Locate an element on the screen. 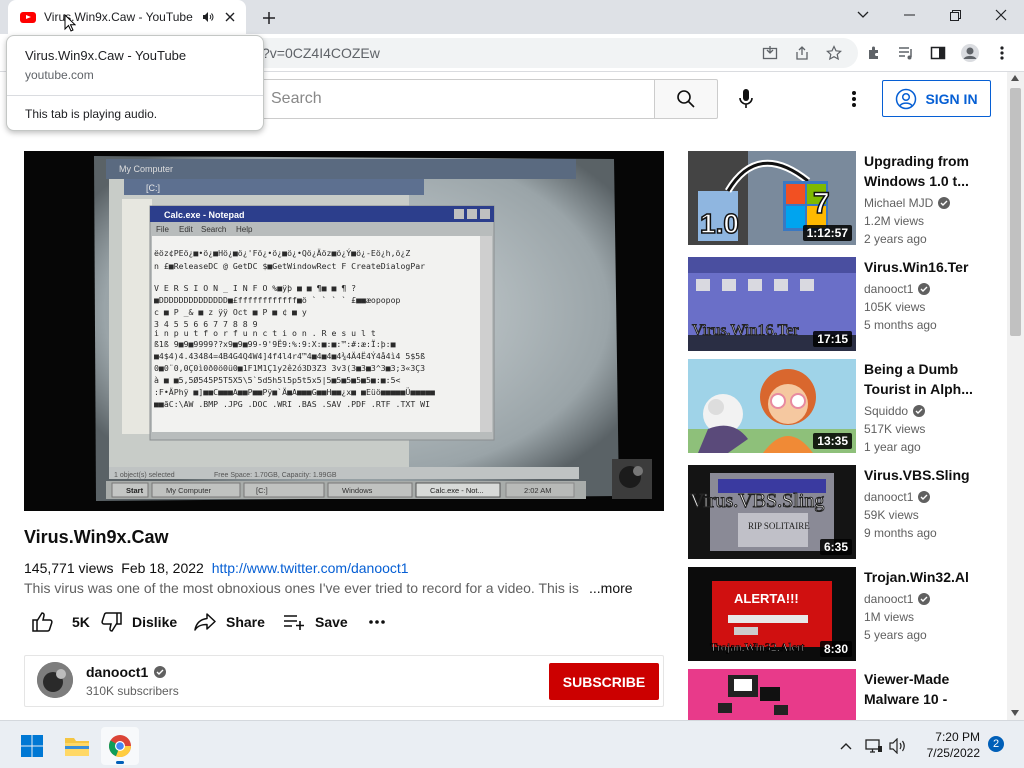  scrollbar-thumb is located at coordinates (1015, 212).